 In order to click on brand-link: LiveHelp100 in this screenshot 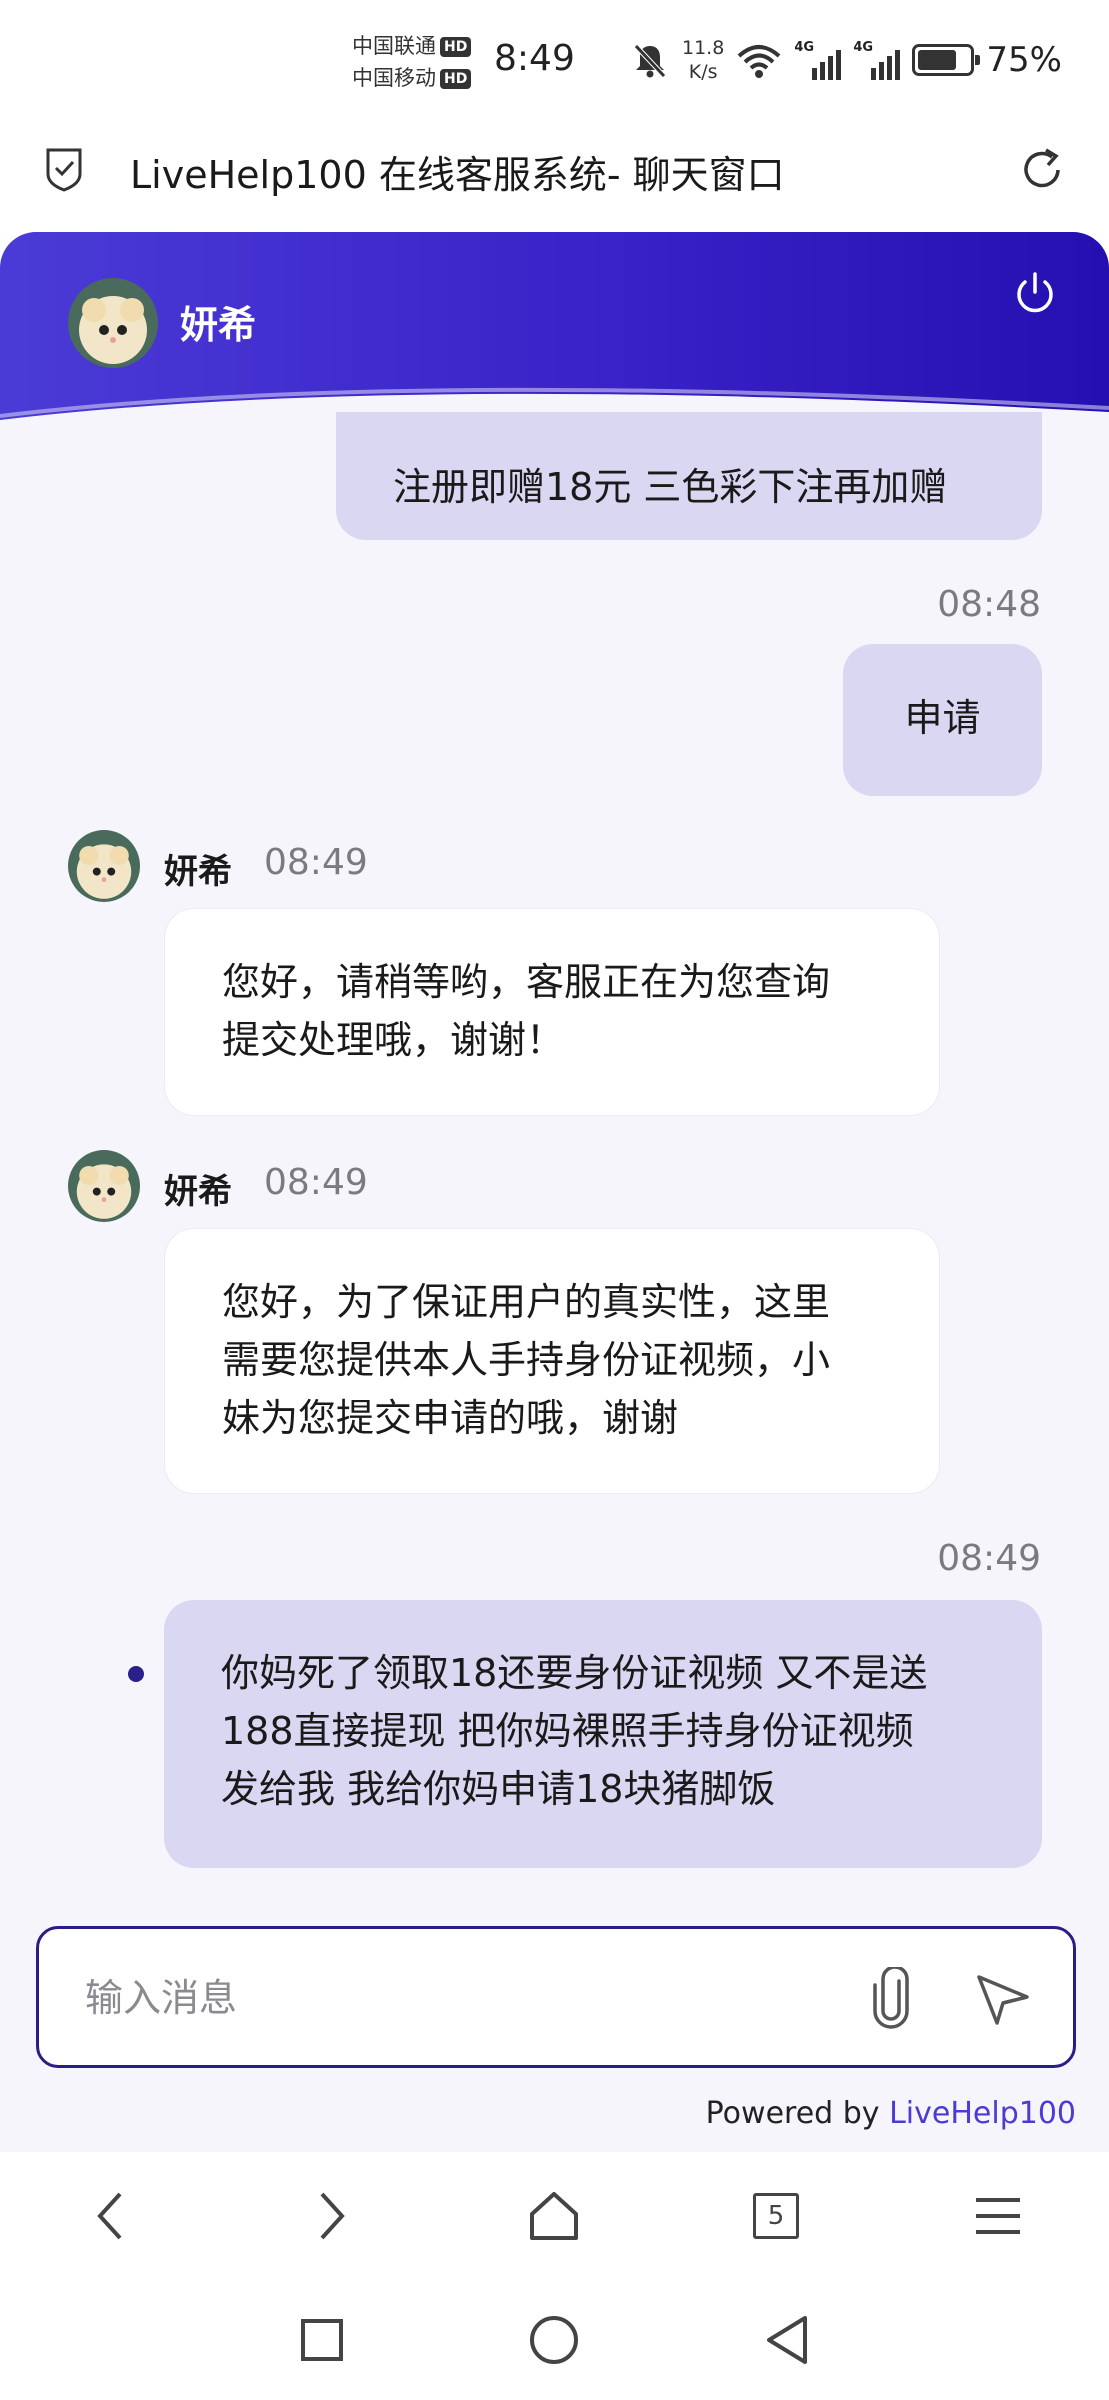, I will do `click(982, 2113)`.